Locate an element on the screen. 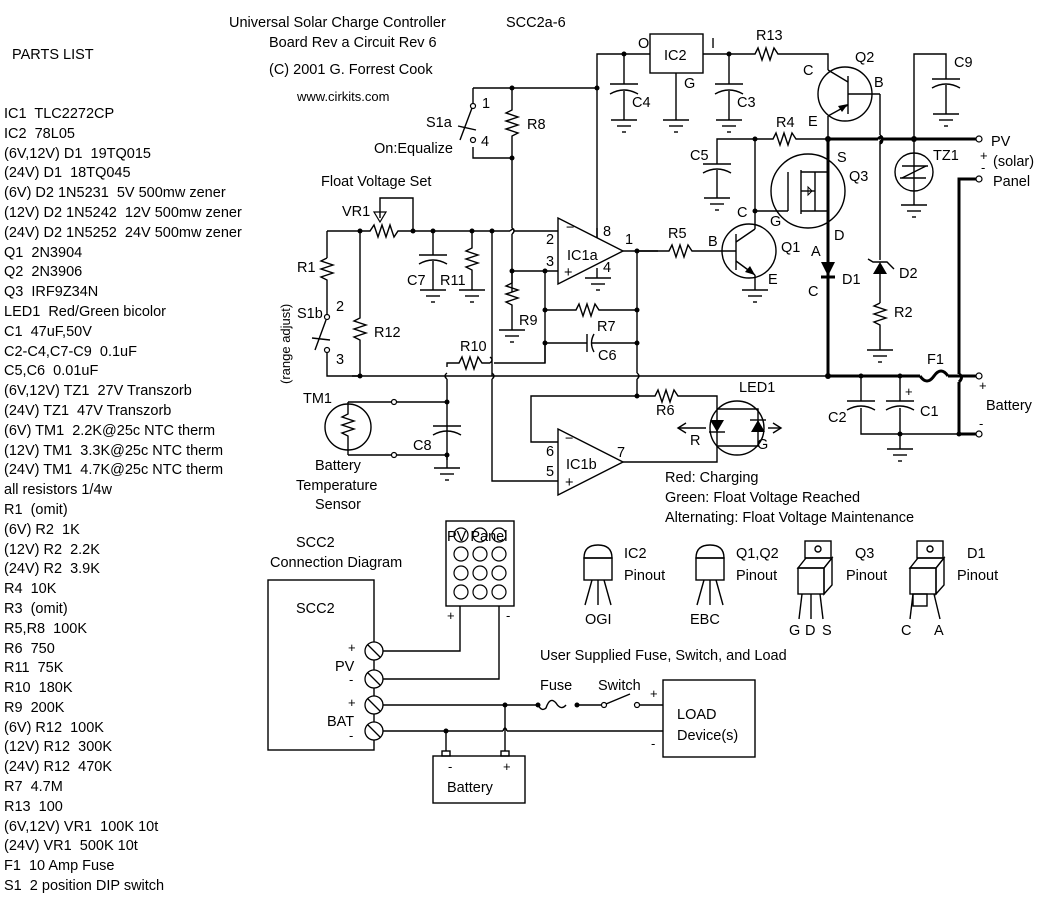 The height and width of the screenshot is (917, 1051). transistor-q1: Q1 B C E is located at coordinates (753, 254).